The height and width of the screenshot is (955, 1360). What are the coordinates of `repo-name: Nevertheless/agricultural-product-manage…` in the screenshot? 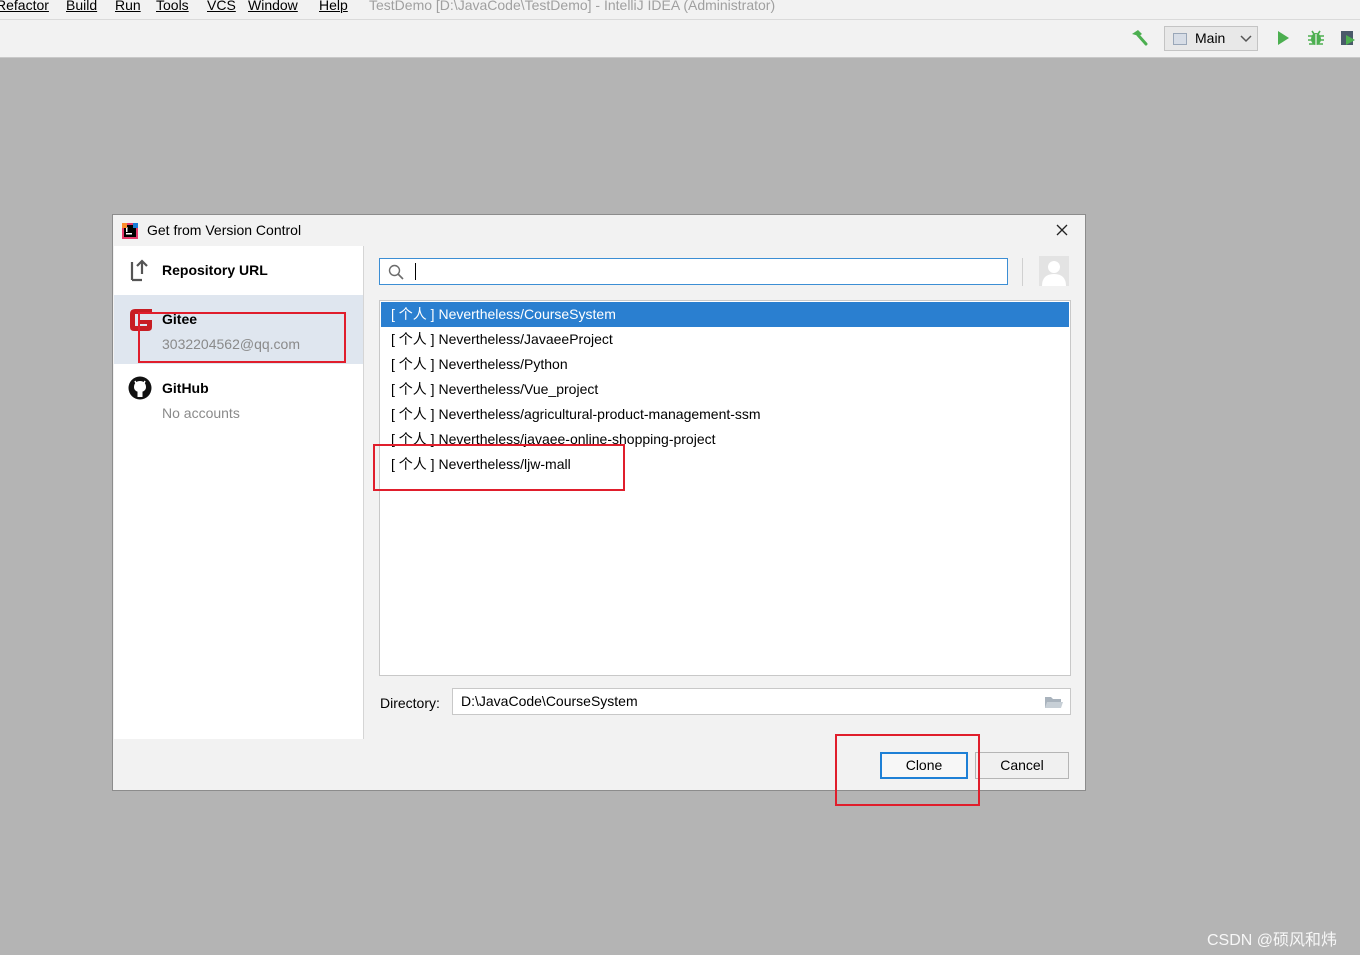 It's located at (599, 414).